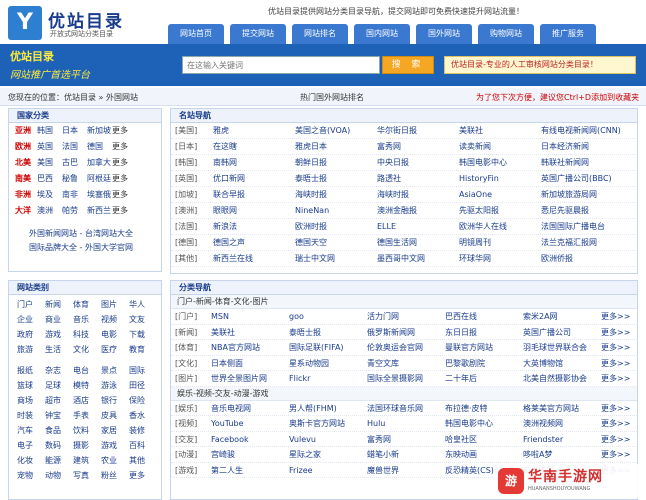 This screenshot has width=646, height=500. I want to click on category-link: 汽车, so click(31, 430).